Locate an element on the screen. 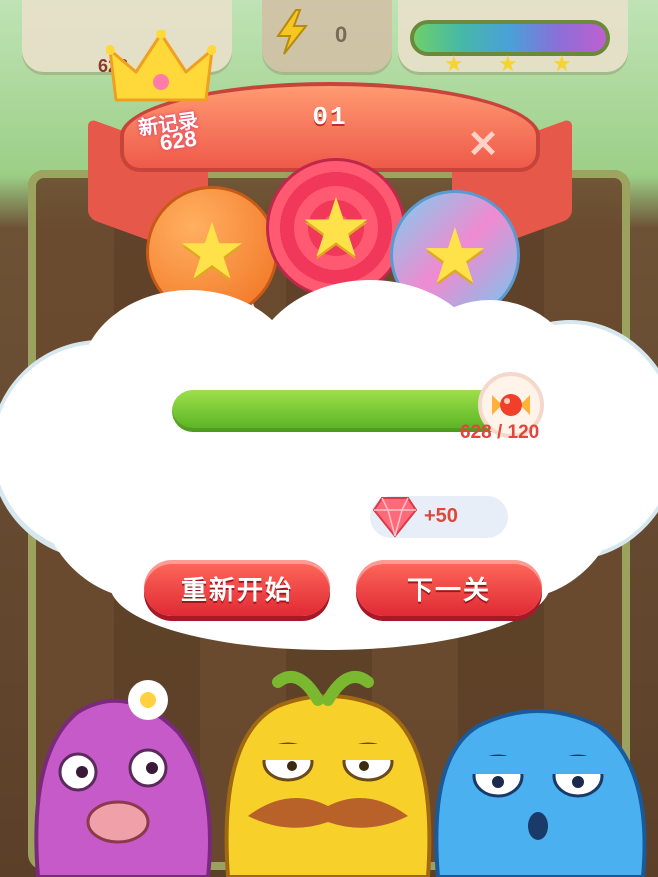  close-button: ✕ is located at coordinates (483, 145).